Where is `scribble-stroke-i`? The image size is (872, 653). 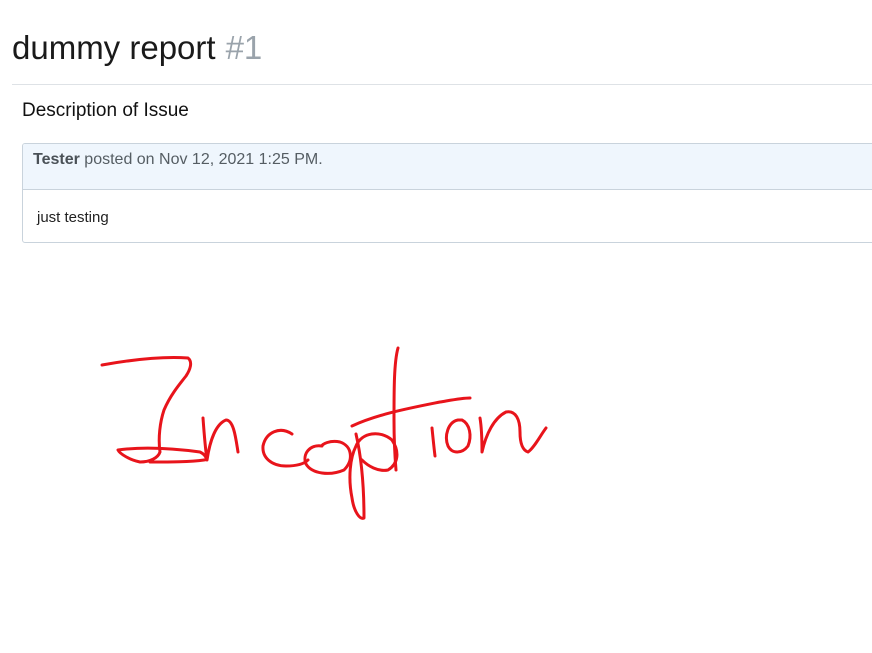
scribble-stroke-i is located at coordinates (154, 409).